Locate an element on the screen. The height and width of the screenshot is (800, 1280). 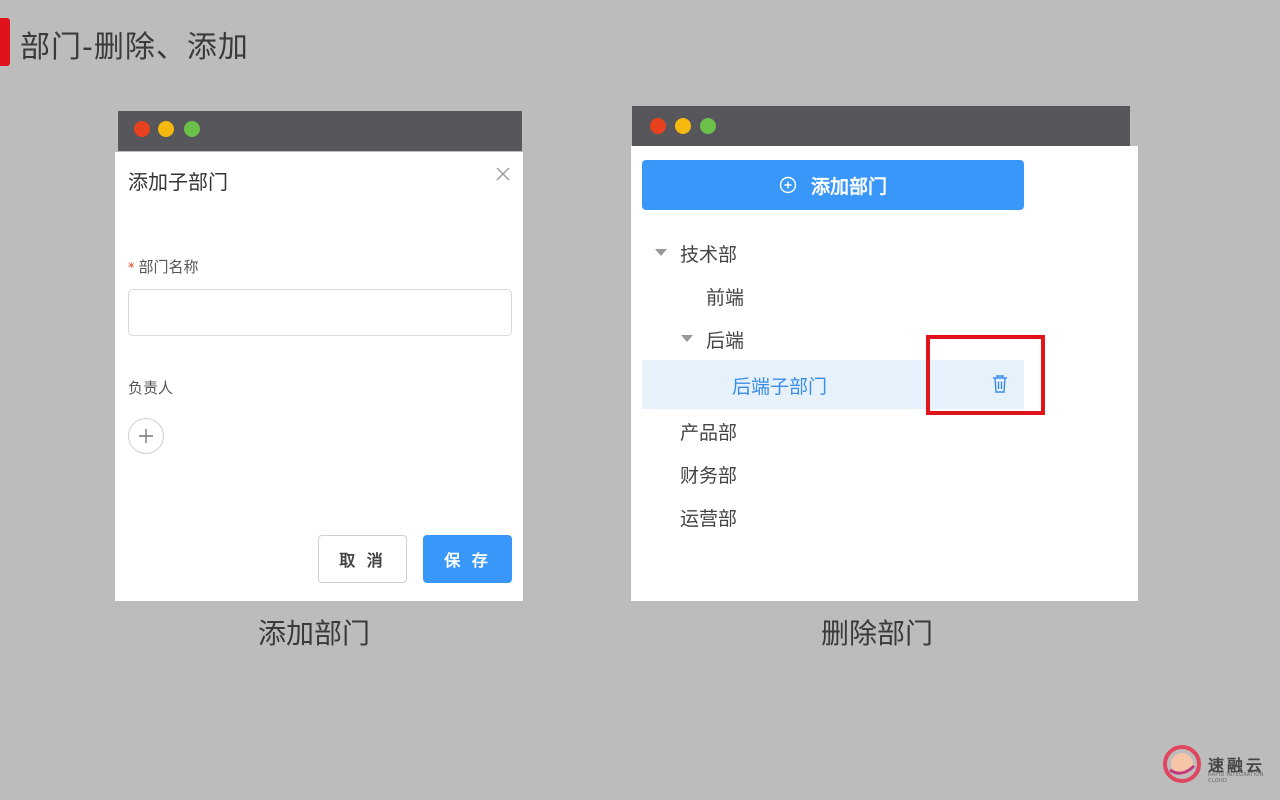
dept-name-label-text: 部门名称 is located at coordinates (168, 267).